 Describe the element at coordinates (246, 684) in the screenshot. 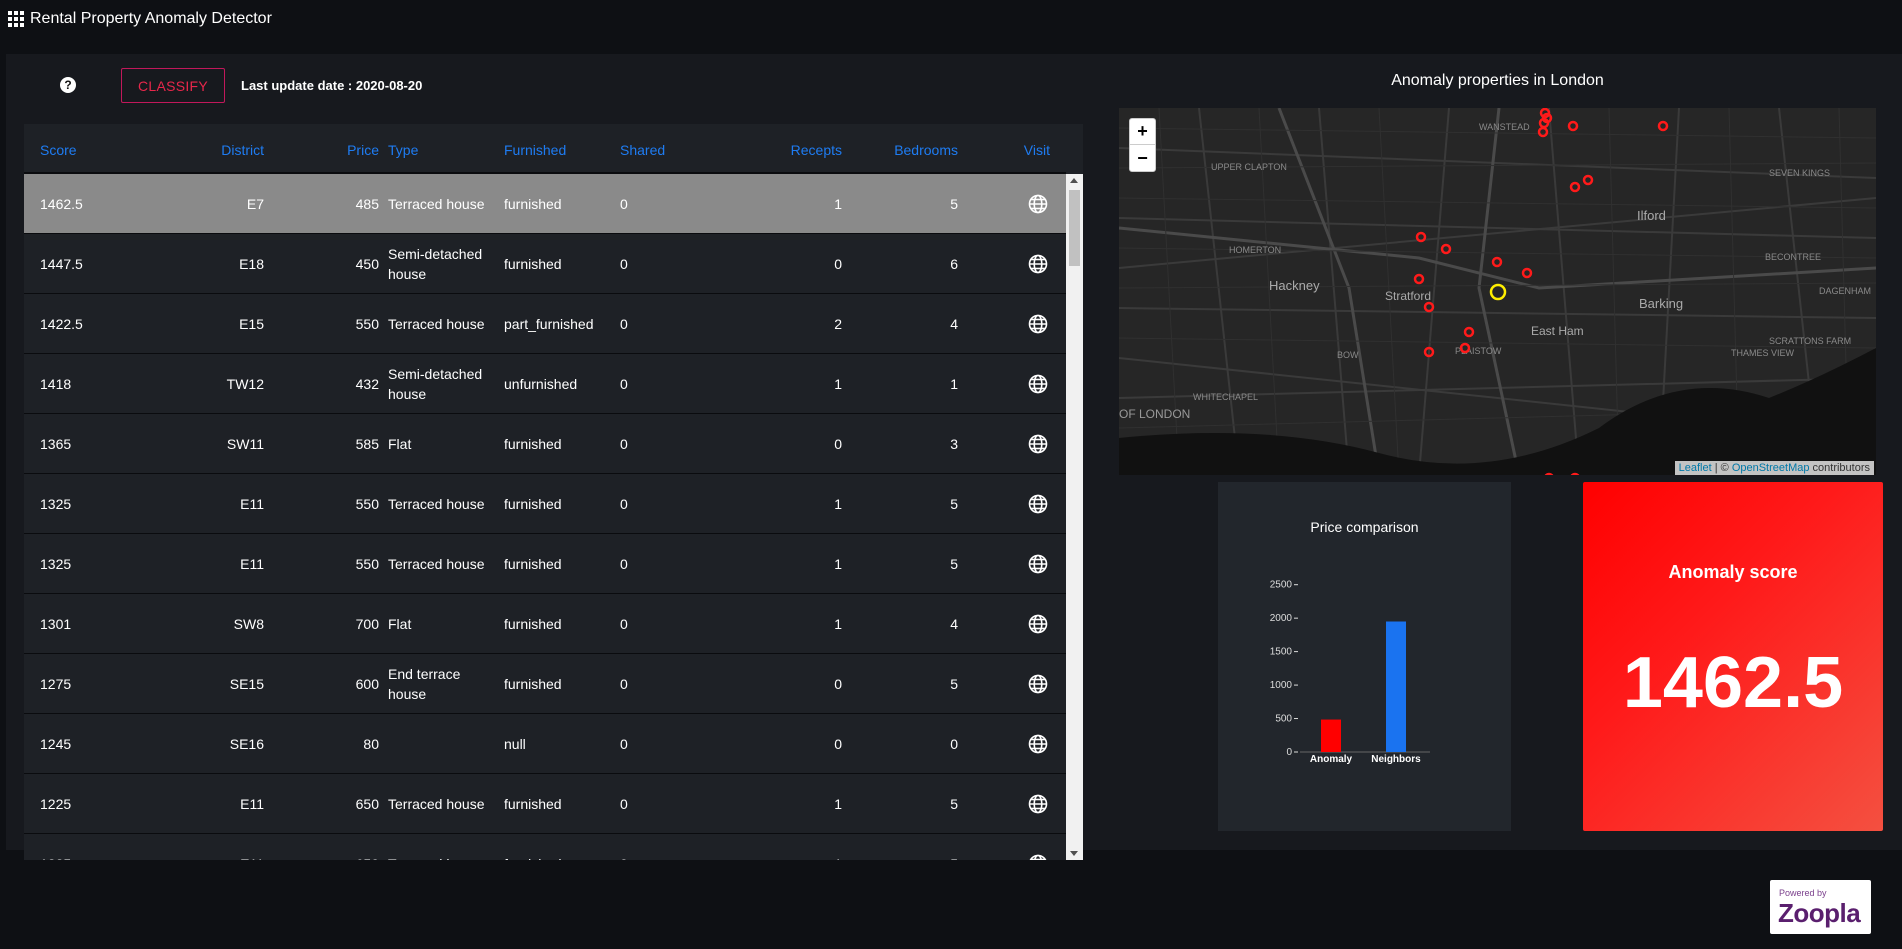

I see `cell-district: SE15` at that location.